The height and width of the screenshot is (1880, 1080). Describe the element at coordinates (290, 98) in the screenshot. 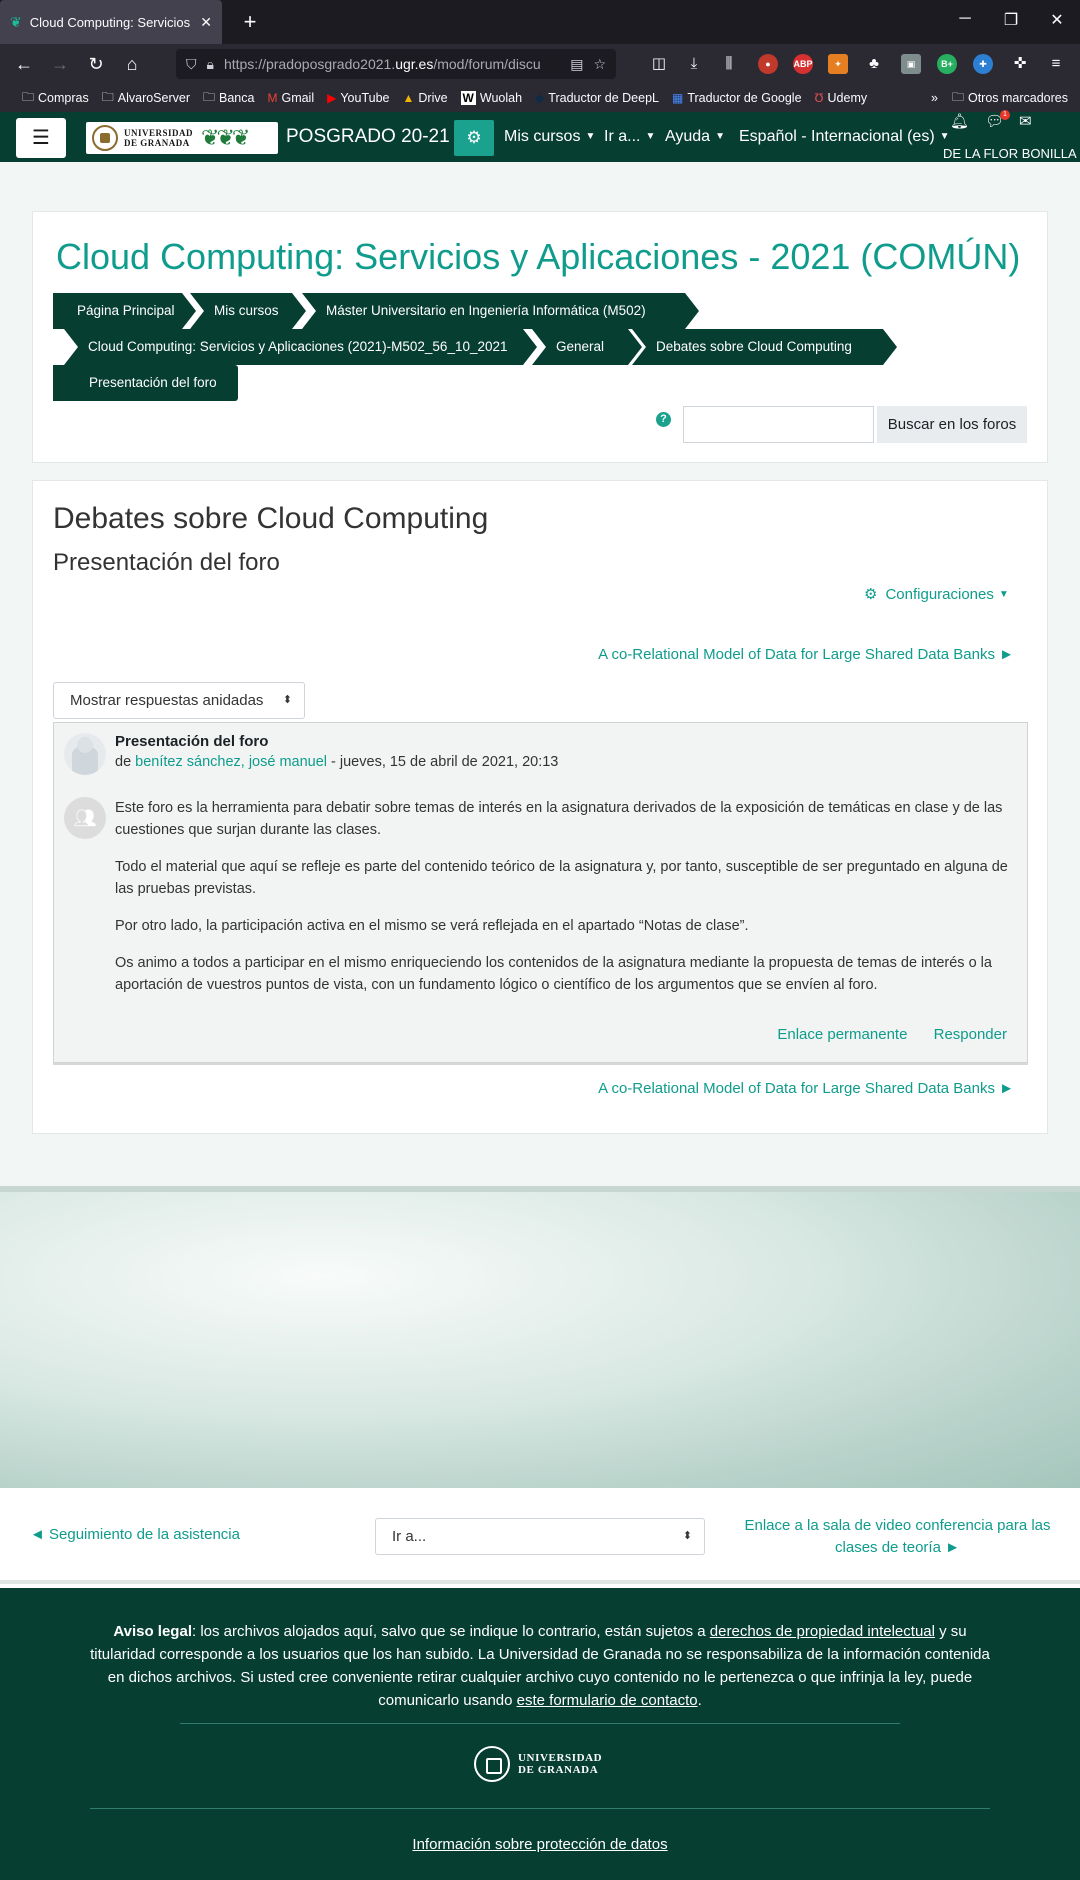

I see `bookmark-gmail: M Gmail` at that location.